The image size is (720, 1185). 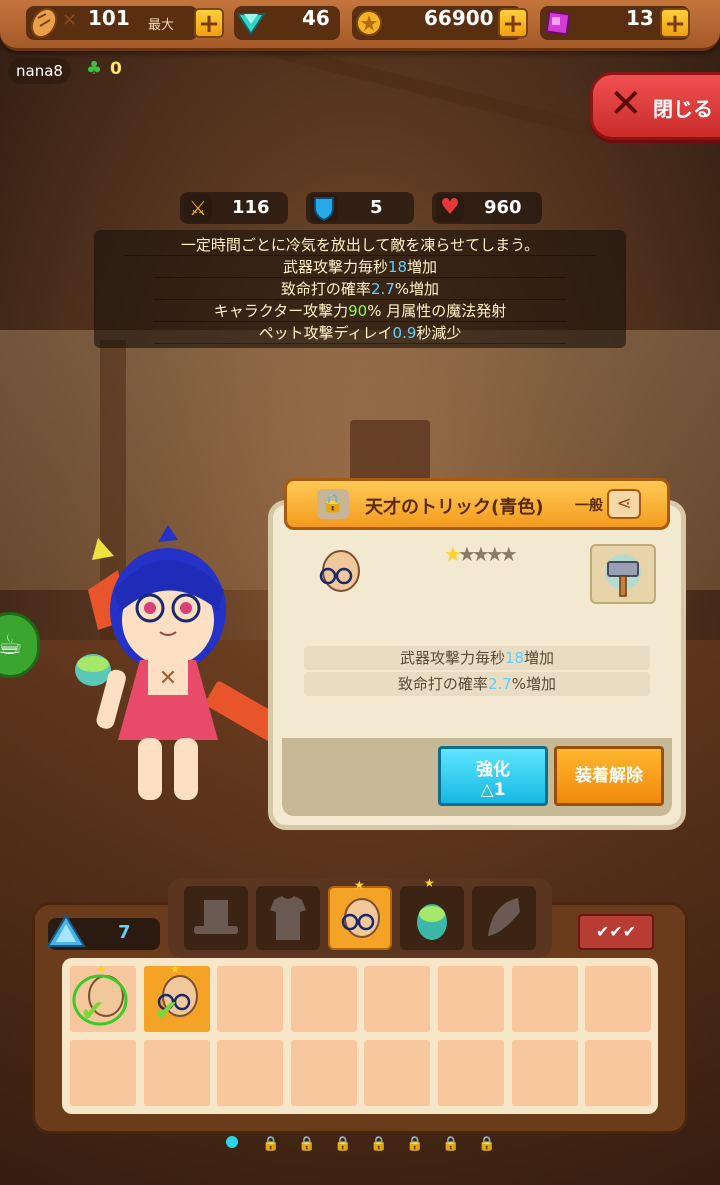 What do you see at coordinates (209, 23) in the screenshot?
I see `add-bread-button: +` at bounding box center [209, 23].